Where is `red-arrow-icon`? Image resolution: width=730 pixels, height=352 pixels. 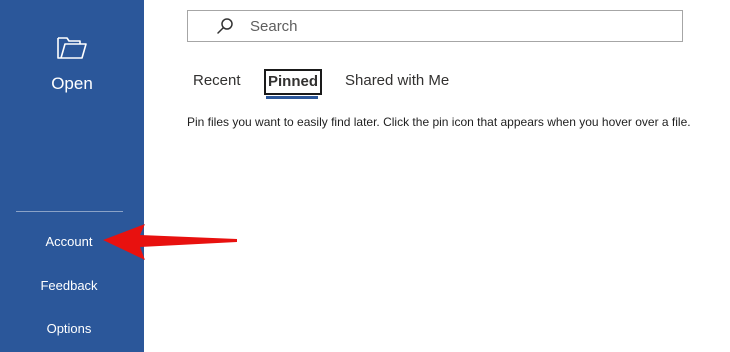
red-arrow-icon is located at coordinates (170, 242).